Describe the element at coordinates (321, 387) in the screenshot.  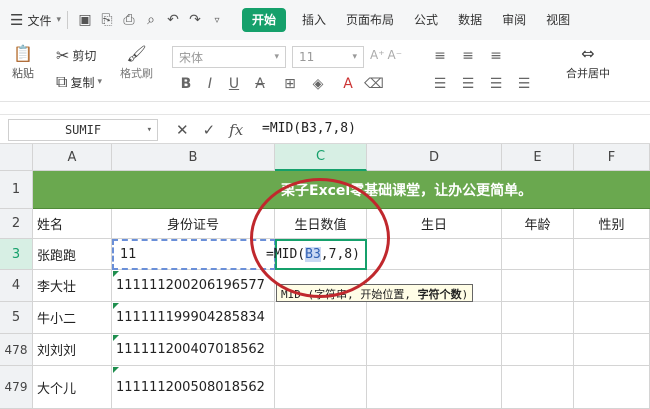
I see `cell-c479` at that location.